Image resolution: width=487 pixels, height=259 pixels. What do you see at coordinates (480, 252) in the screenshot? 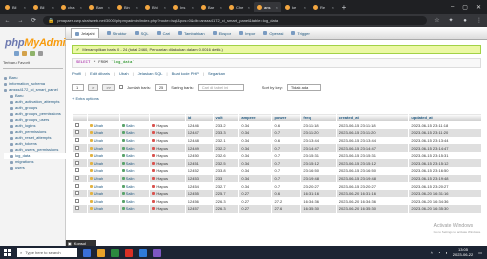
I see `notifications-icon: ▭` at bounding box center [480, 252].